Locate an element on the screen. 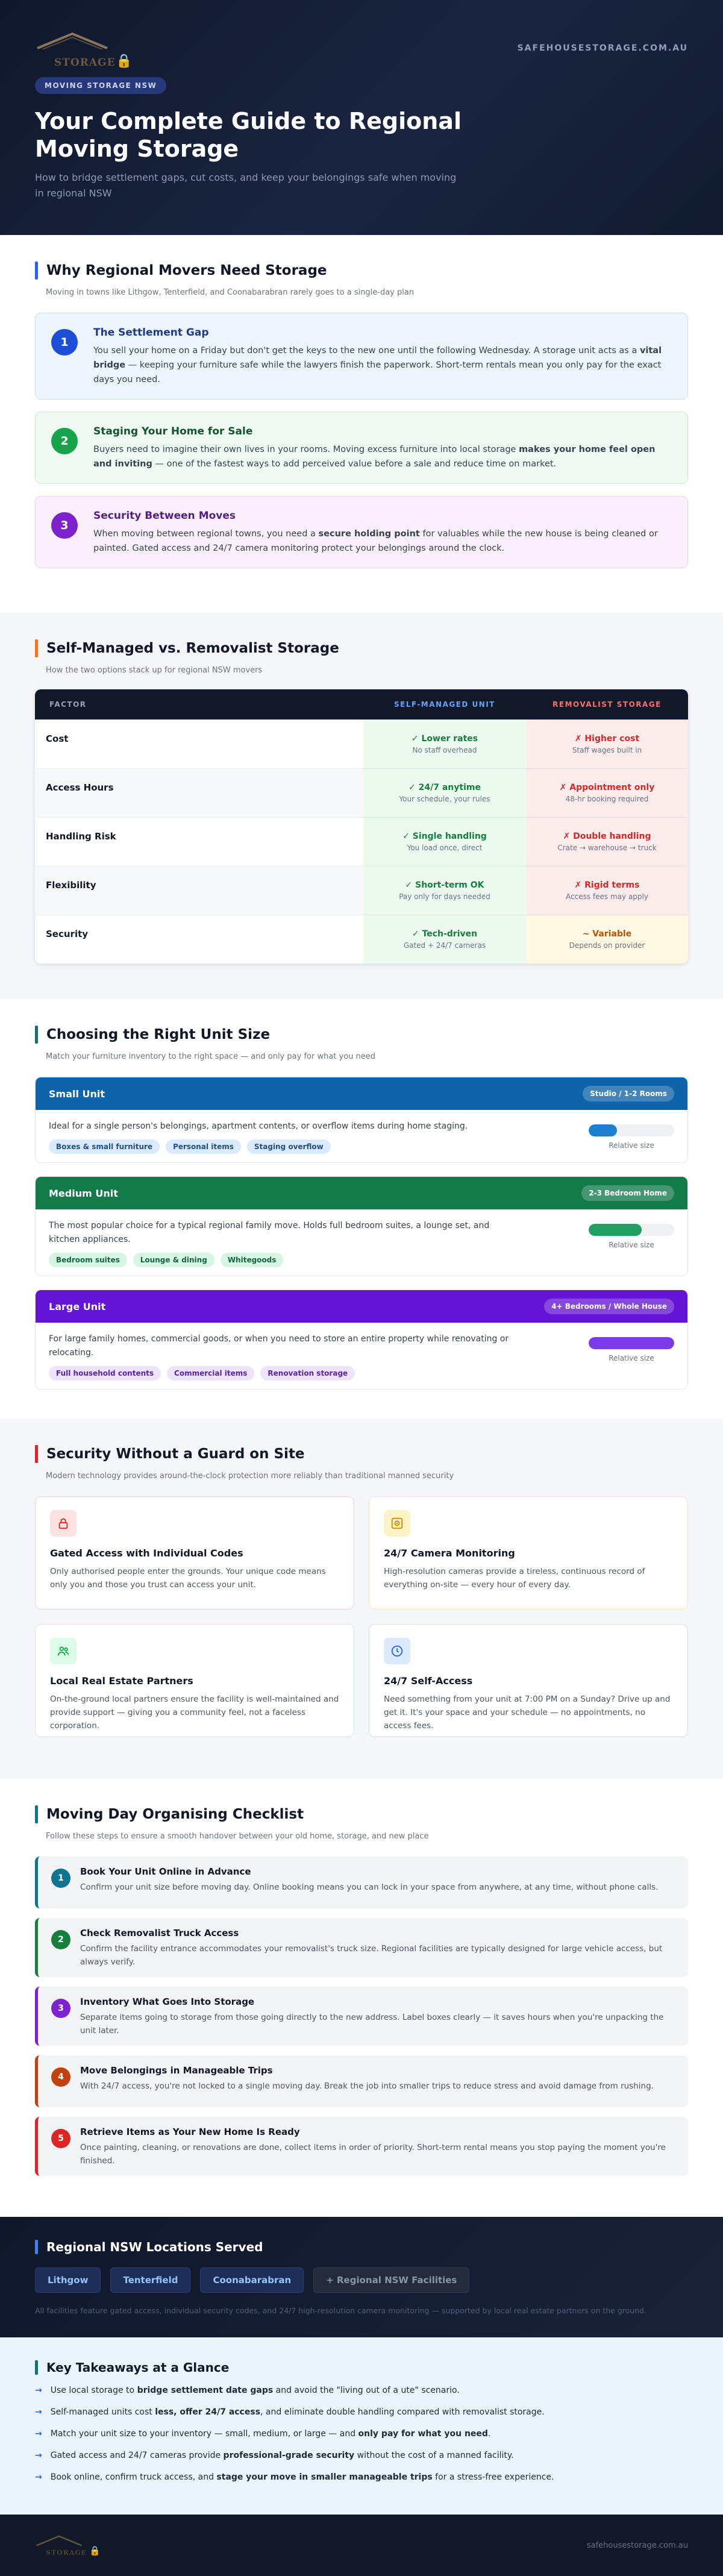 The image size is (723, 2576). unit-name: Small Unit is located at coordinates (77, 1094).